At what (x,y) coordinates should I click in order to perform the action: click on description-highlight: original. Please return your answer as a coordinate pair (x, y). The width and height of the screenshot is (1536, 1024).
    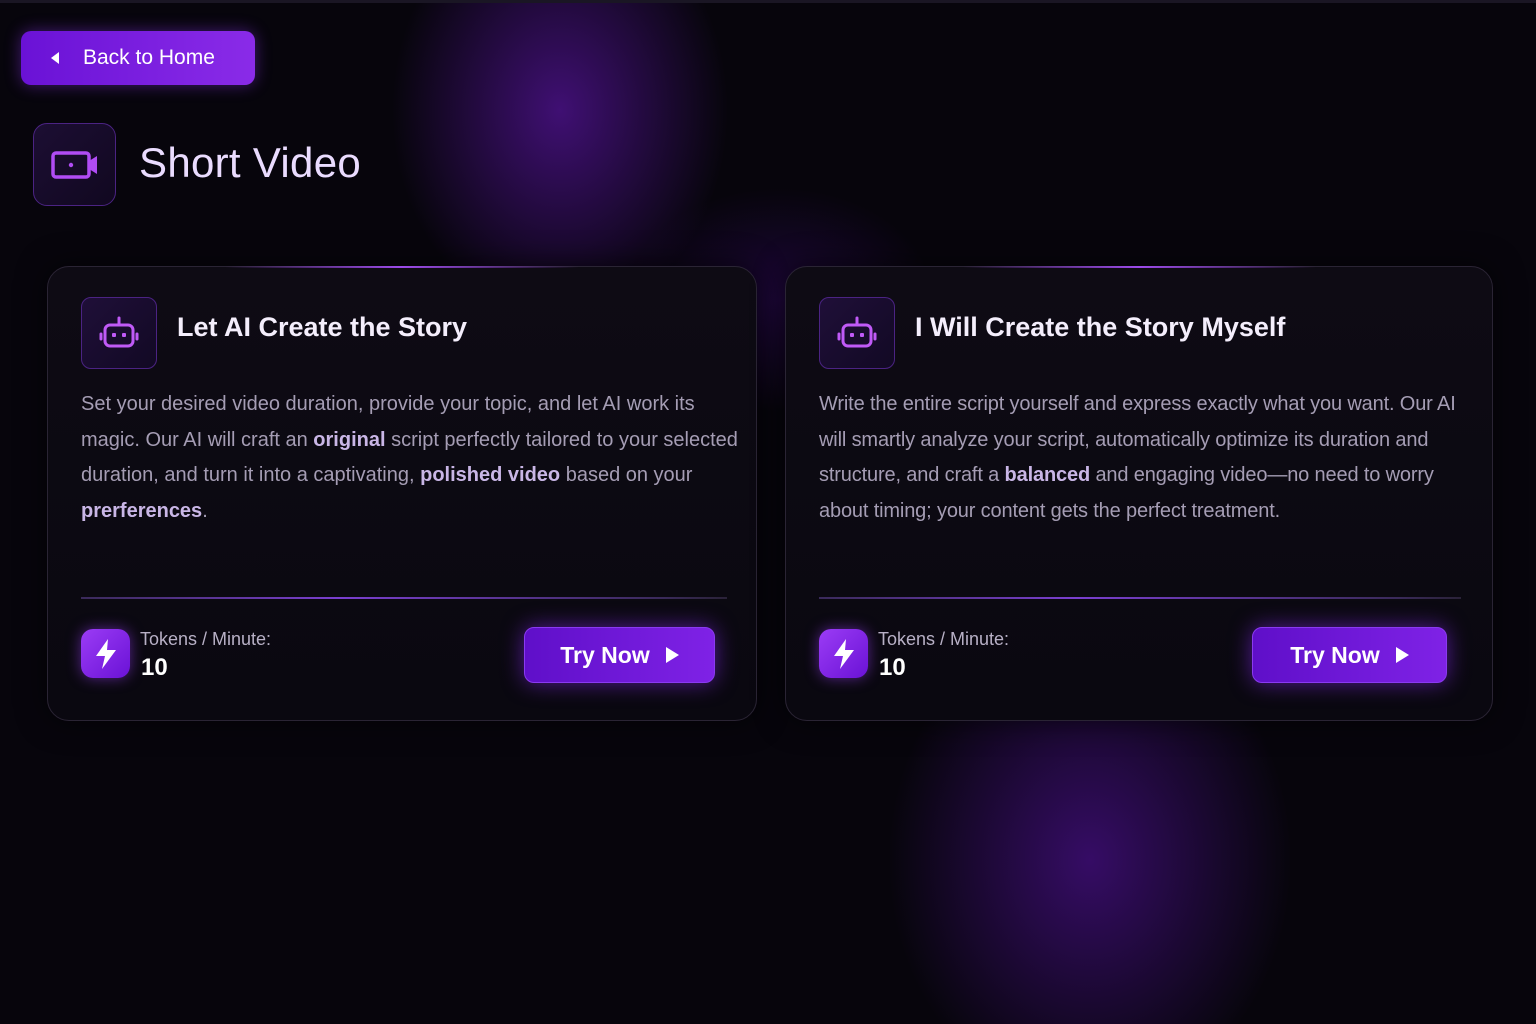
    Looking at the image, I should click on (349, 439).